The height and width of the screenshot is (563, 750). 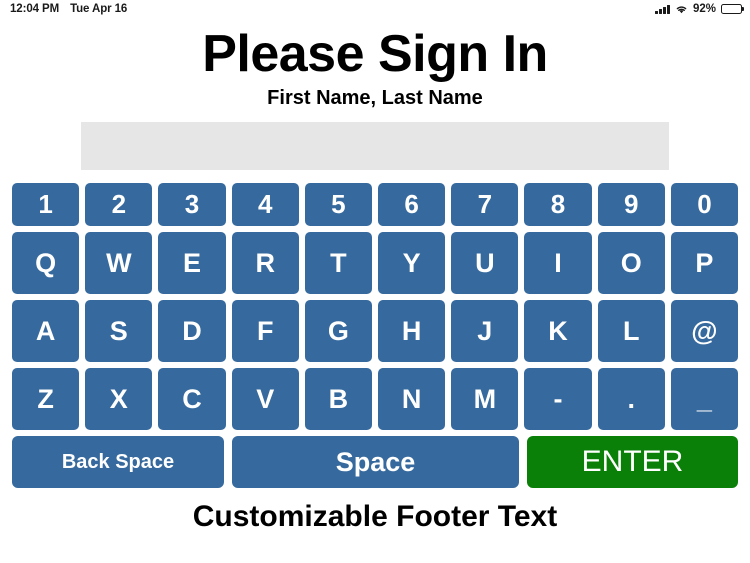 What do you see at coordinates (704, 399) in the screenshot?
I see `key-underscore: _` at bounding box center [704, 399].